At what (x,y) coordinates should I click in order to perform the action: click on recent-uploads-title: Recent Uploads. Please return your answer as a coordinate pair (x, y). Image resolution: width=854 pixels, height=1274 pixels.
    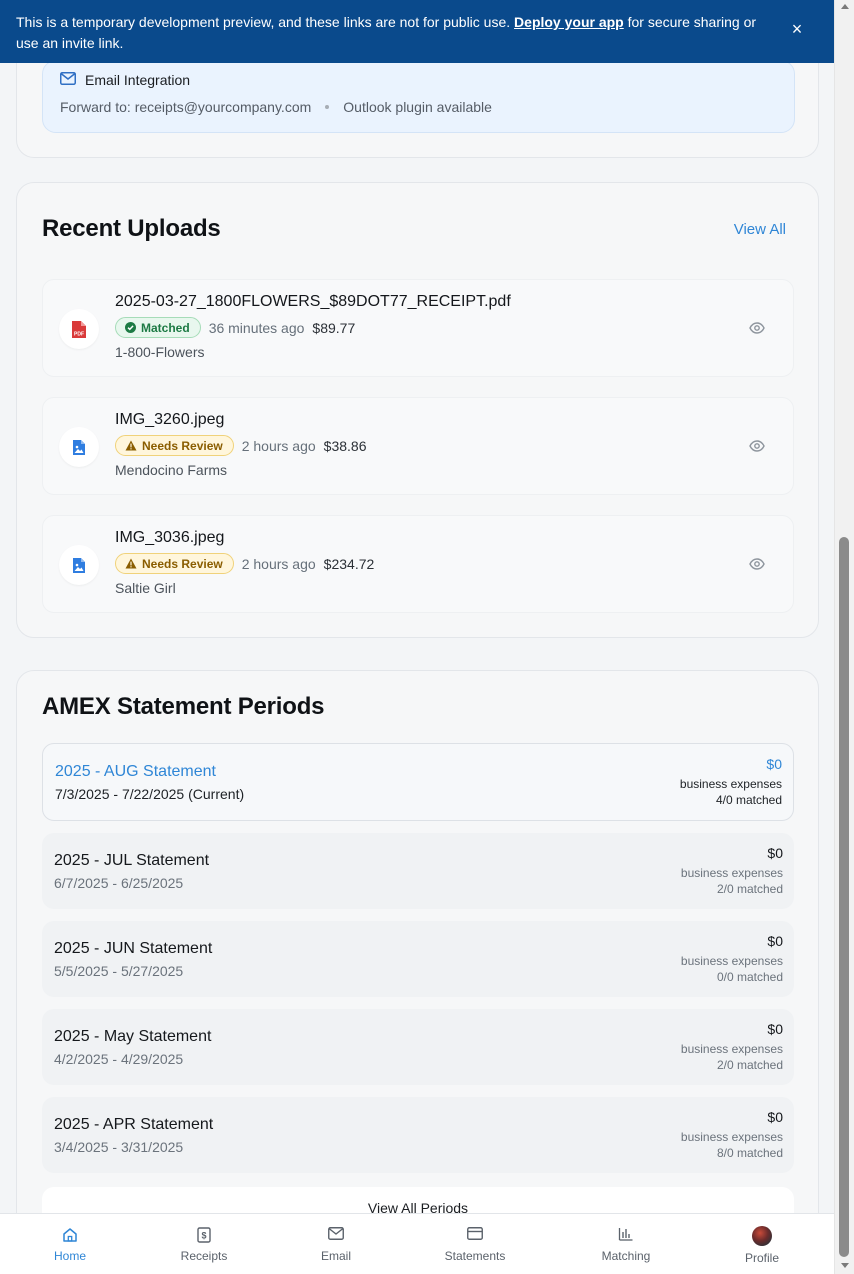
    Looking at the image, I should click on (131, 228).